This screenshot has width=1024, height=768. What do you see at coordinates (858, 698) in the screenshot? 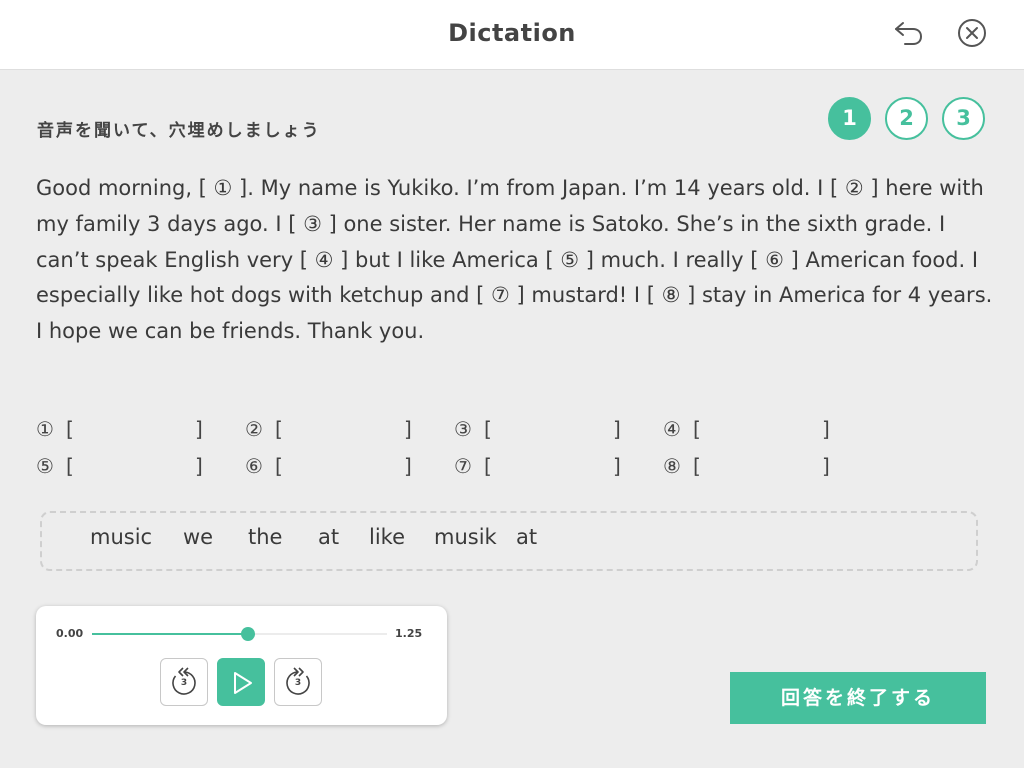
I see `finish-answer-button: 回答を終了する` at bounding box center [858, 698].